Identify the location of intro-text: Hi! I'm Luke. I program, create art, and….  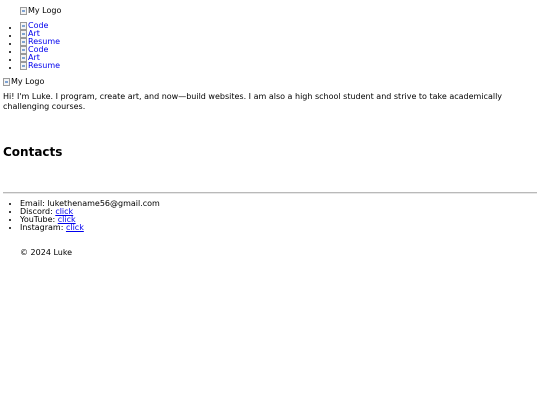
(253, 101).